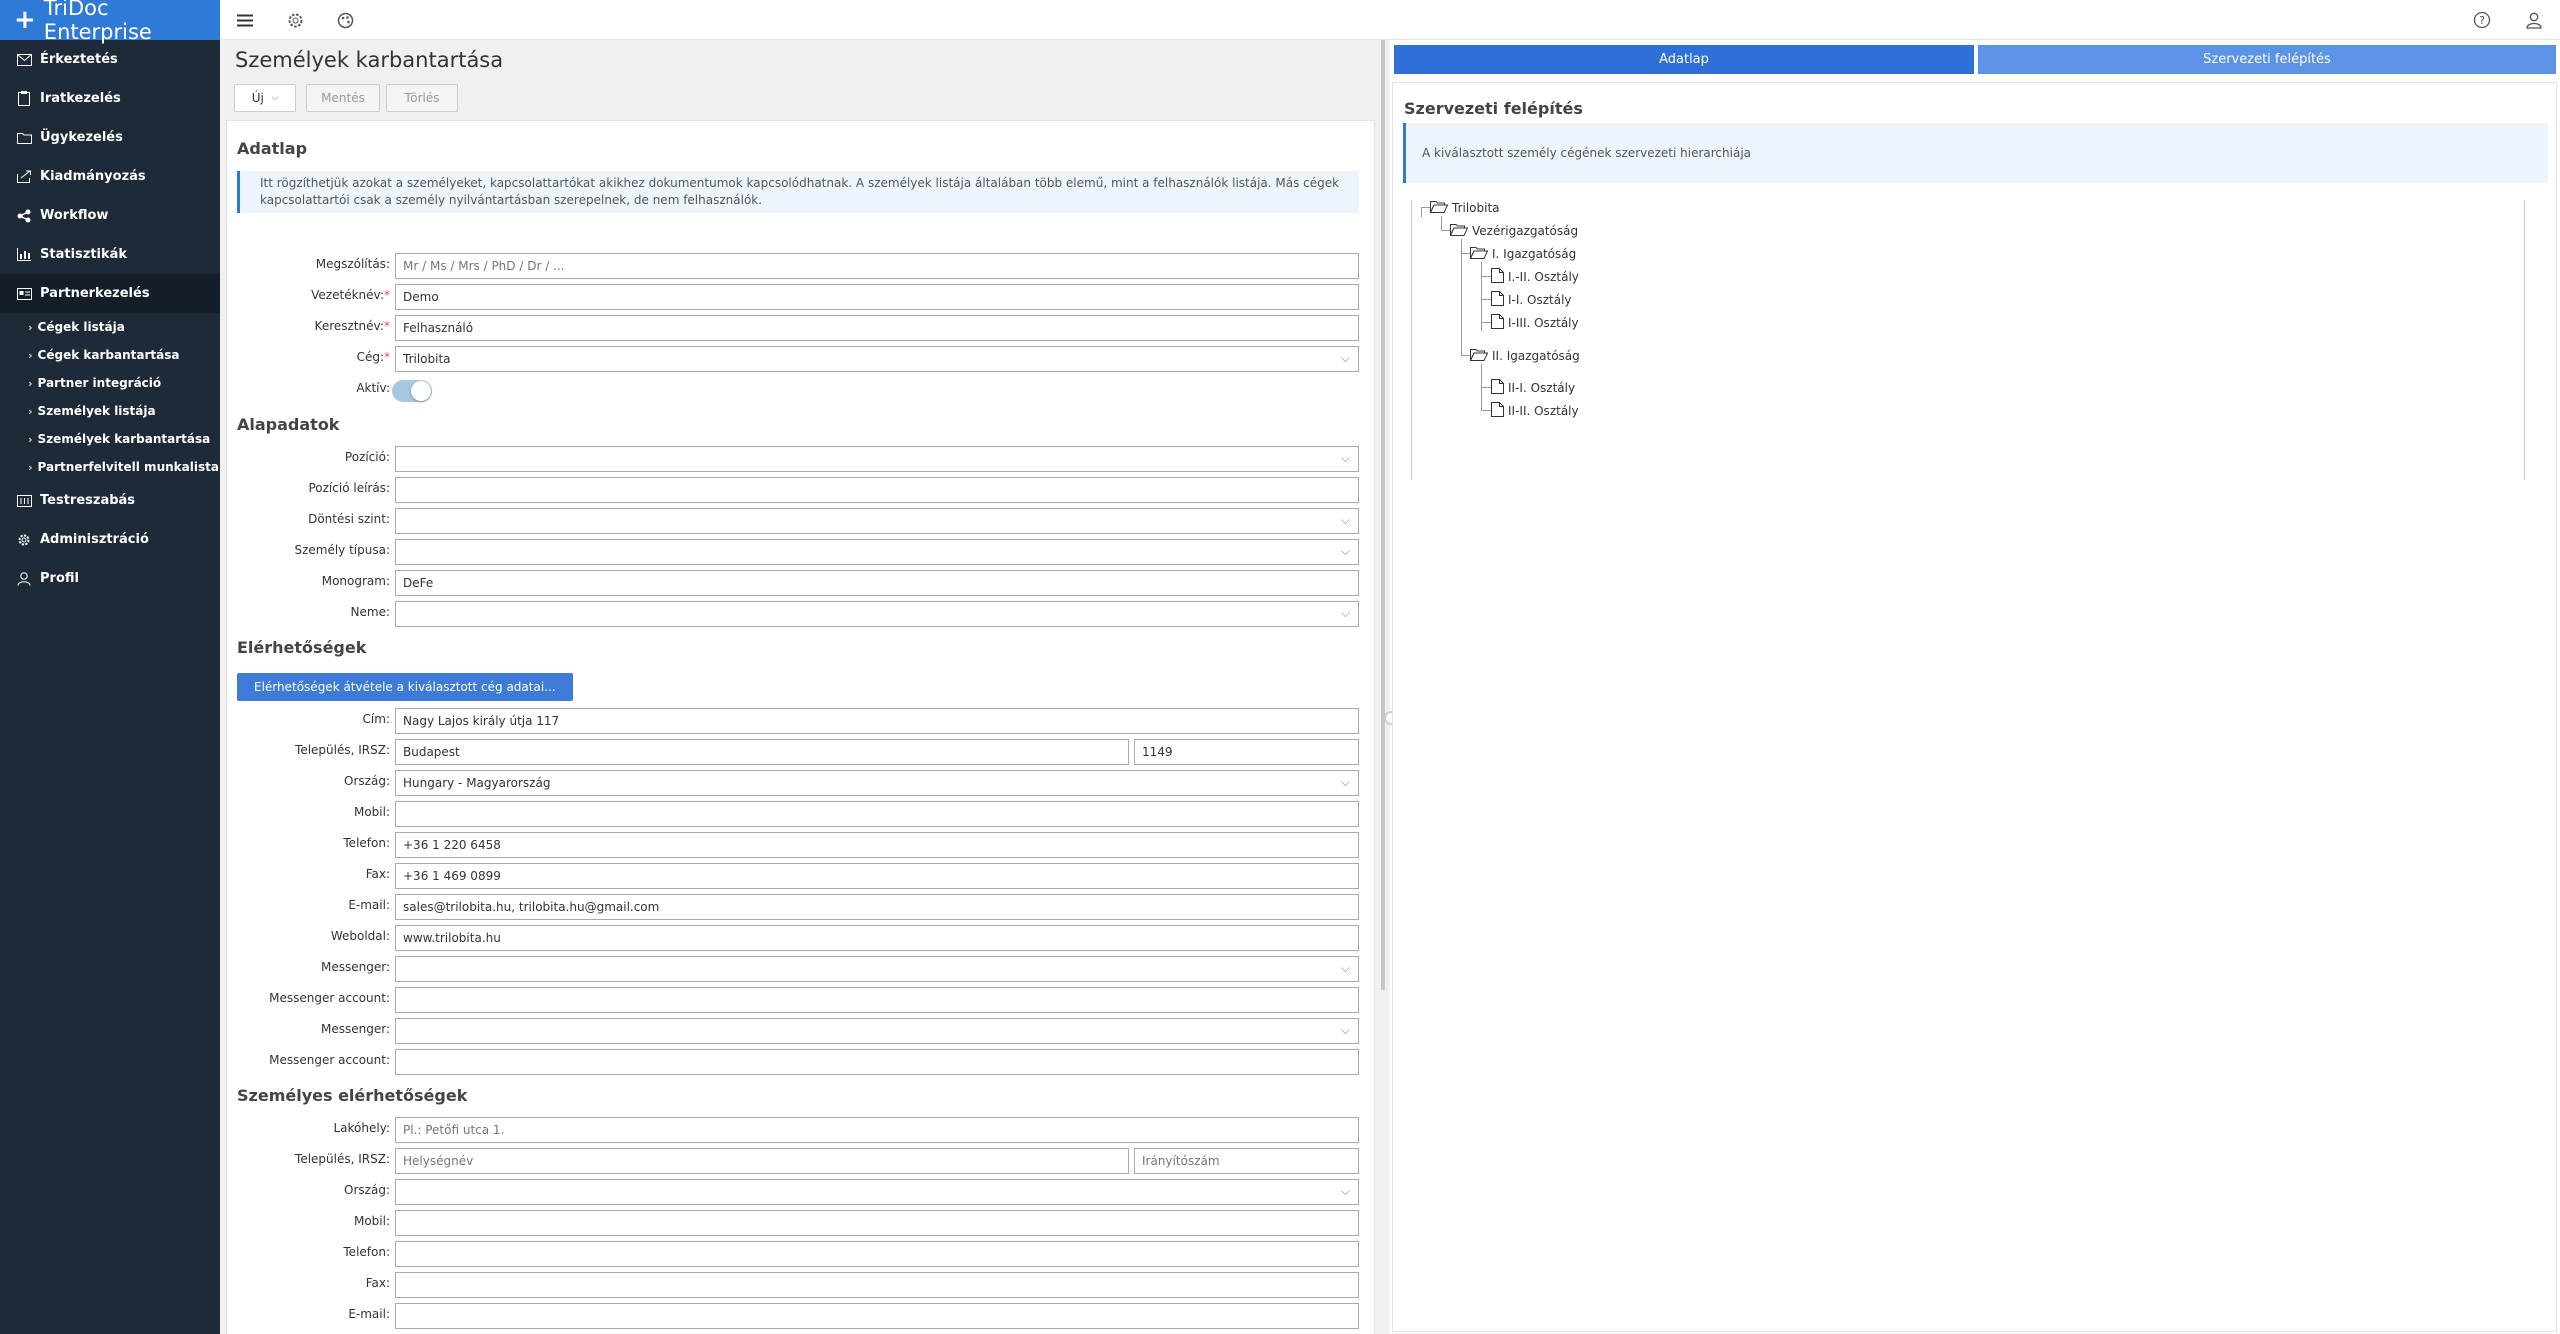  Describe the element at coordinates (1246, 752) in the screenshot. I see `zip-input: 1149` at that location.